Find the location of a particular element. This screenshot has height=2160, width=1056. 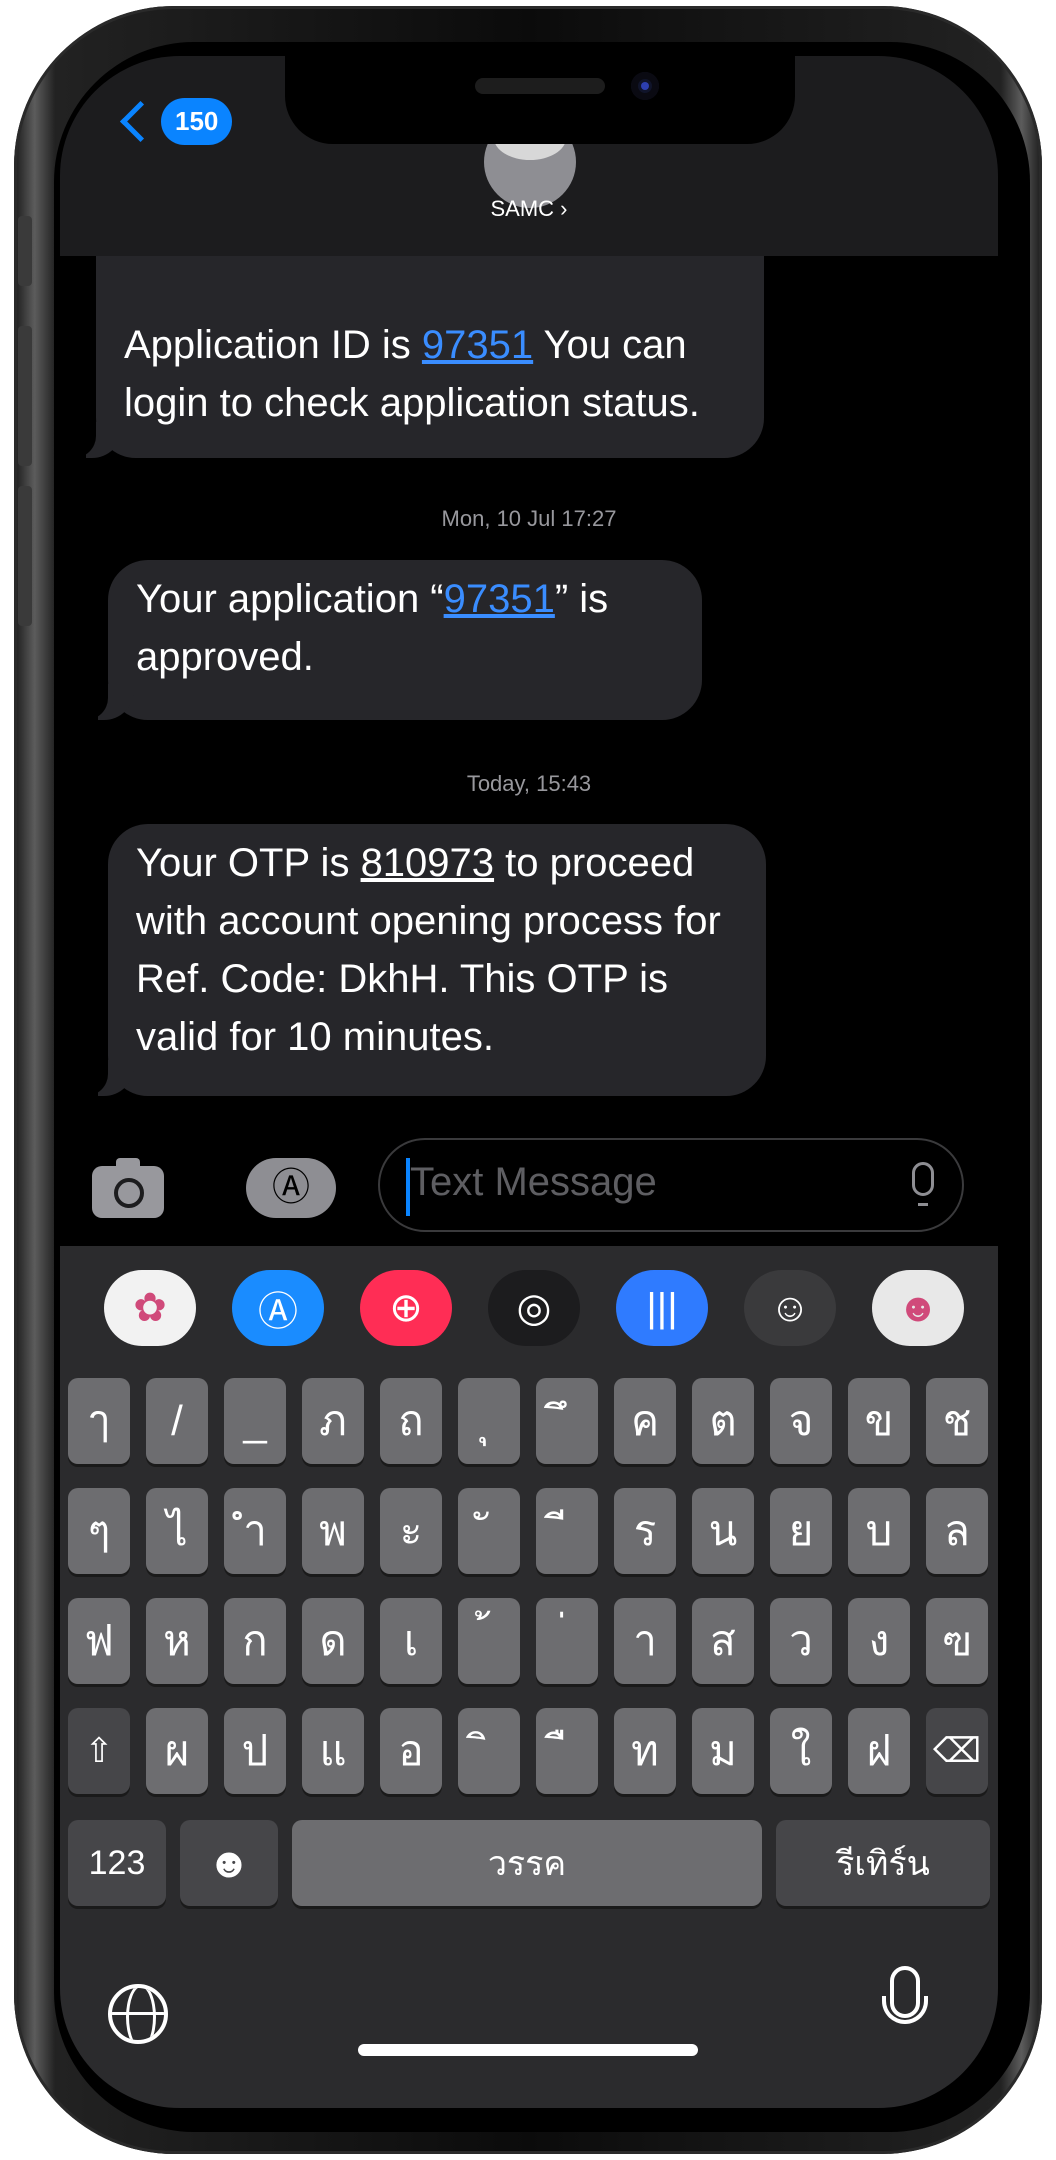

otp-code: 810973 is located at coordinates (427, 863).